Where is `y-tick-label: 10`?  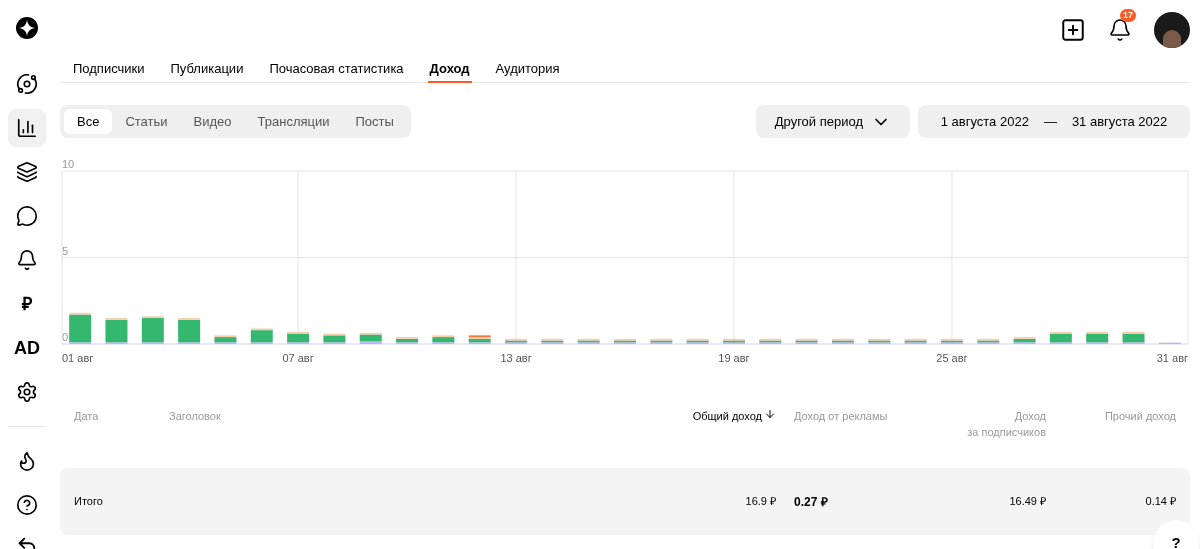
y-tick-label: 10 is located at coordinates (68, 164).